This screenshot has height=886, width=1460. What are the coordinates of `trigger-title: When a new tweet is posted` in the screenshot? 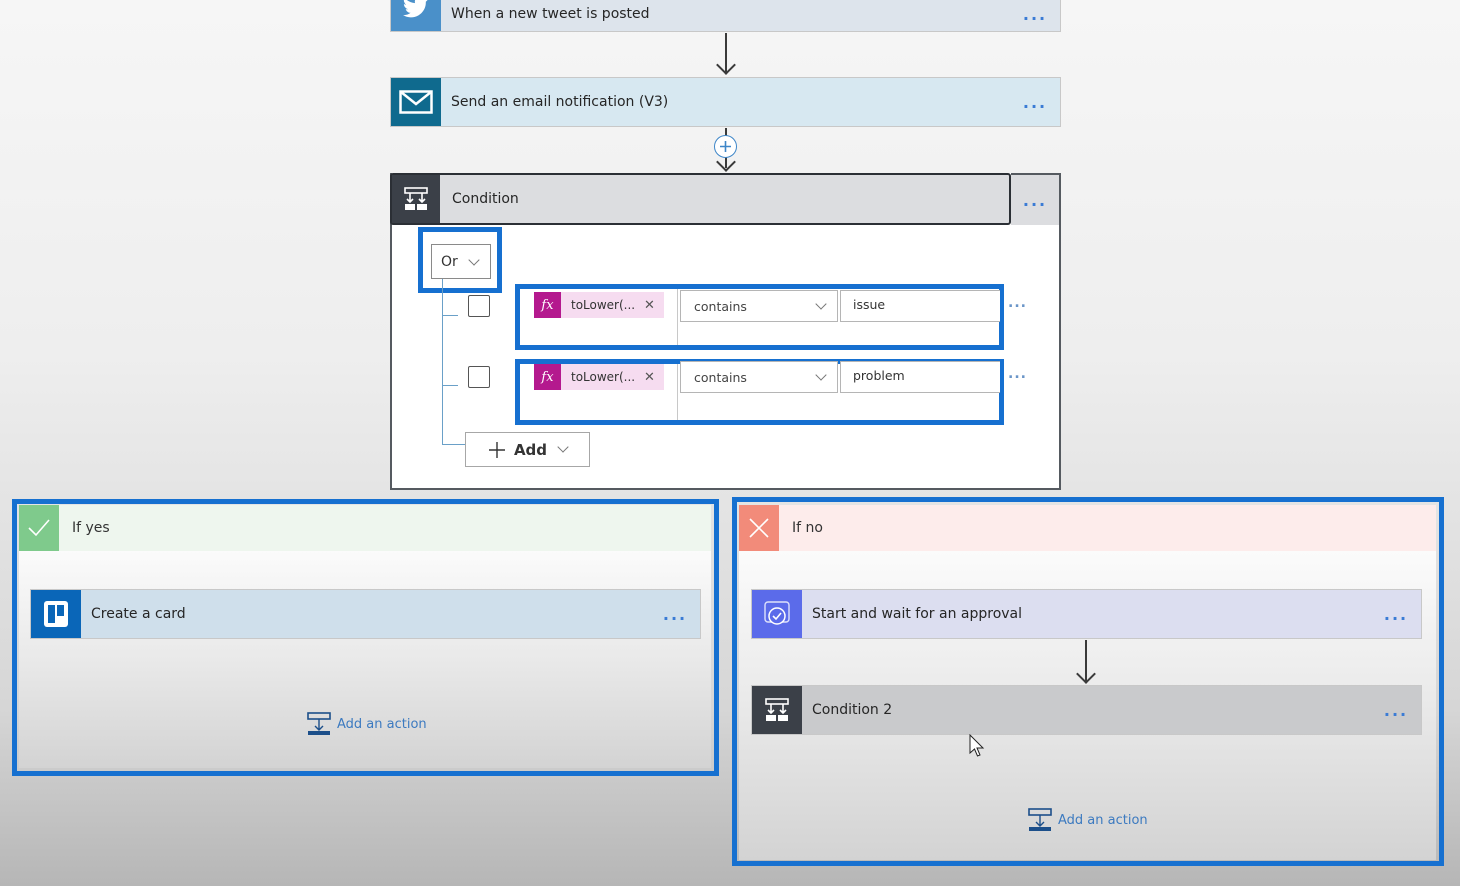 It's located at (550, 14).